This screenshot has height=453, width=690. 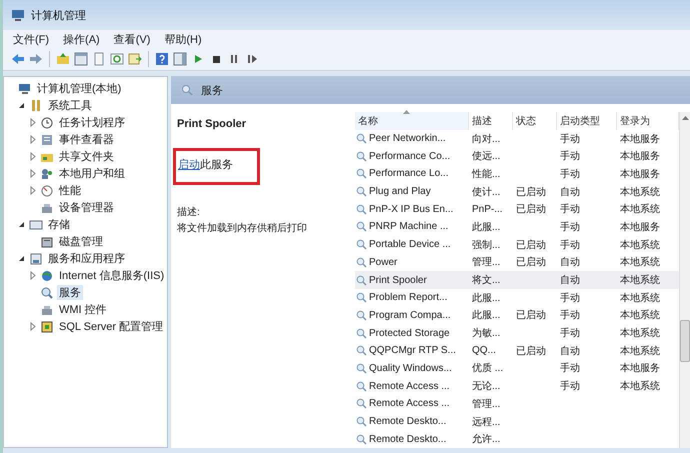 I want to click on scrollbar-thumb, so click(x=685, y=341).